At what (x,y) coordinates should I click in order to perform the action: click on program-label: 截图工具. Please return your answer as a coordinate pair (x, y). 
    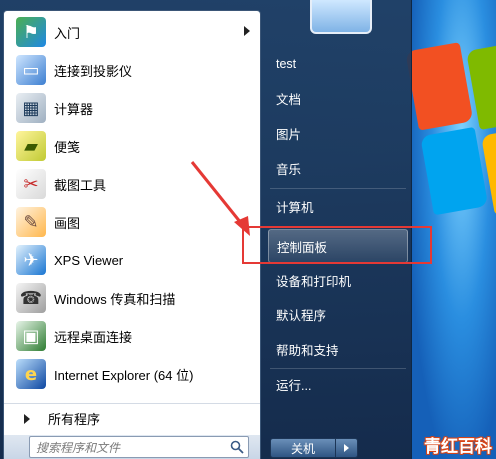
    Looking at the image, I should click on (80, 185).